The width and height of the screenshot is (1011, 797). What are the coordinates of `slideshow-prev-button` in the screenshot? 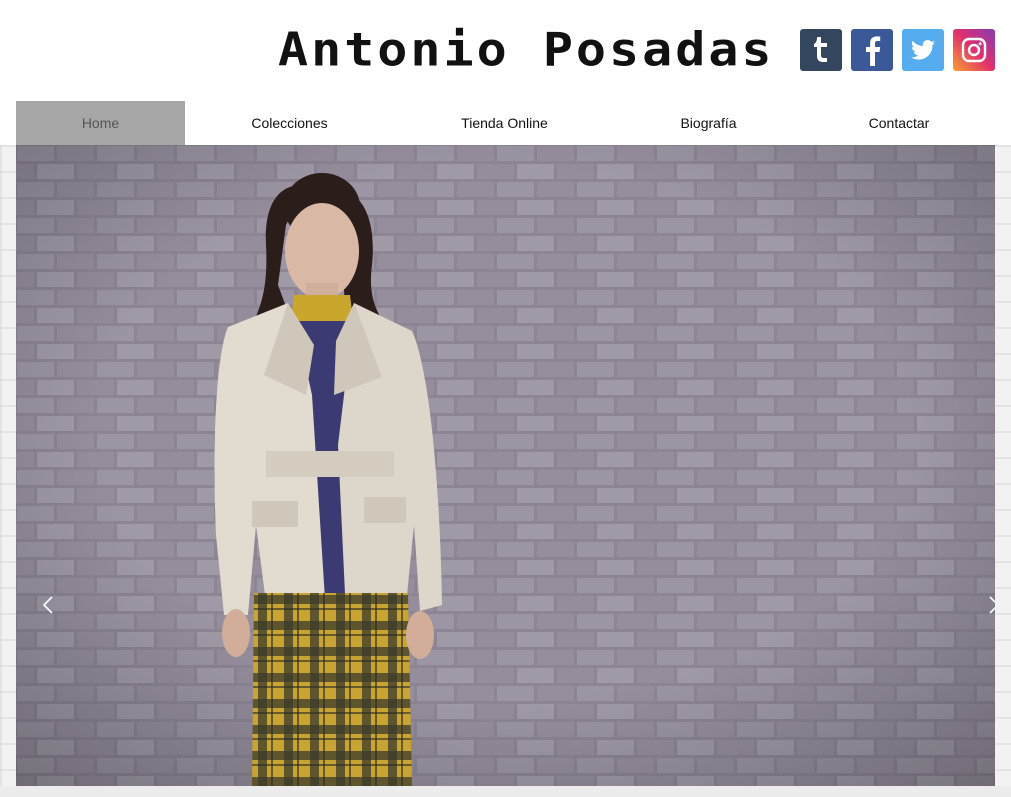 It's located at (48, 605).